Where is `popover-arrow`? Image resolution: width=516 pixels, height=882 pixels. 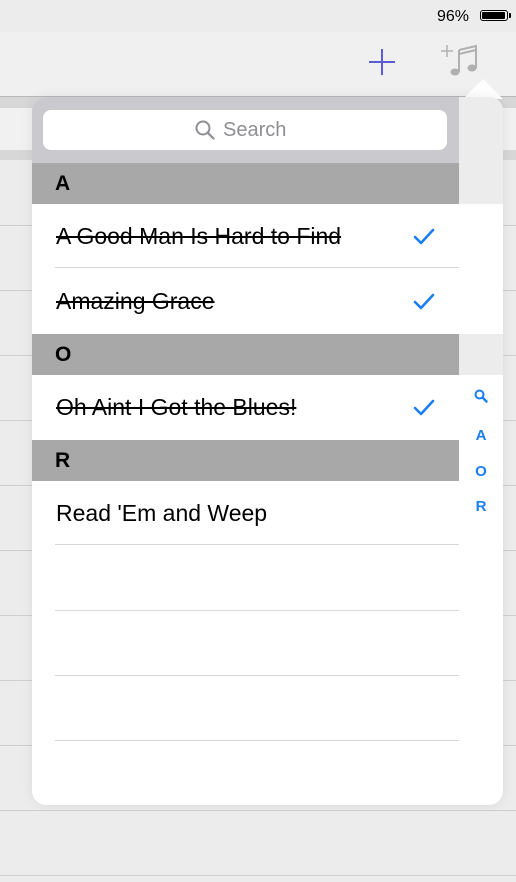
popover-arrow is located at coordinates (483, 89).